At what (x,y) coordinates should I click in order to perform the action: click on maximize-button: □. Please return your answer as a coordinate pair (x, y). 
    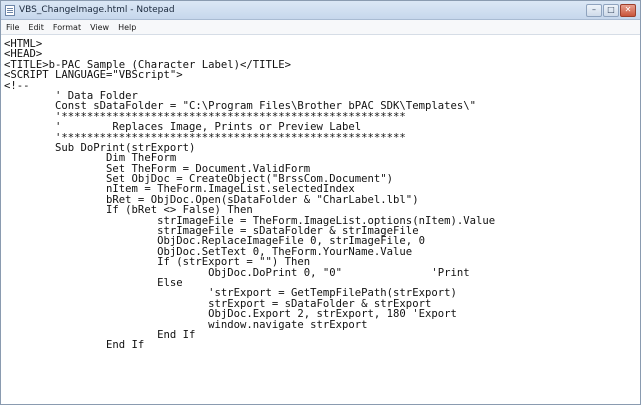
    Looking at the image, I should click on (611, 10).